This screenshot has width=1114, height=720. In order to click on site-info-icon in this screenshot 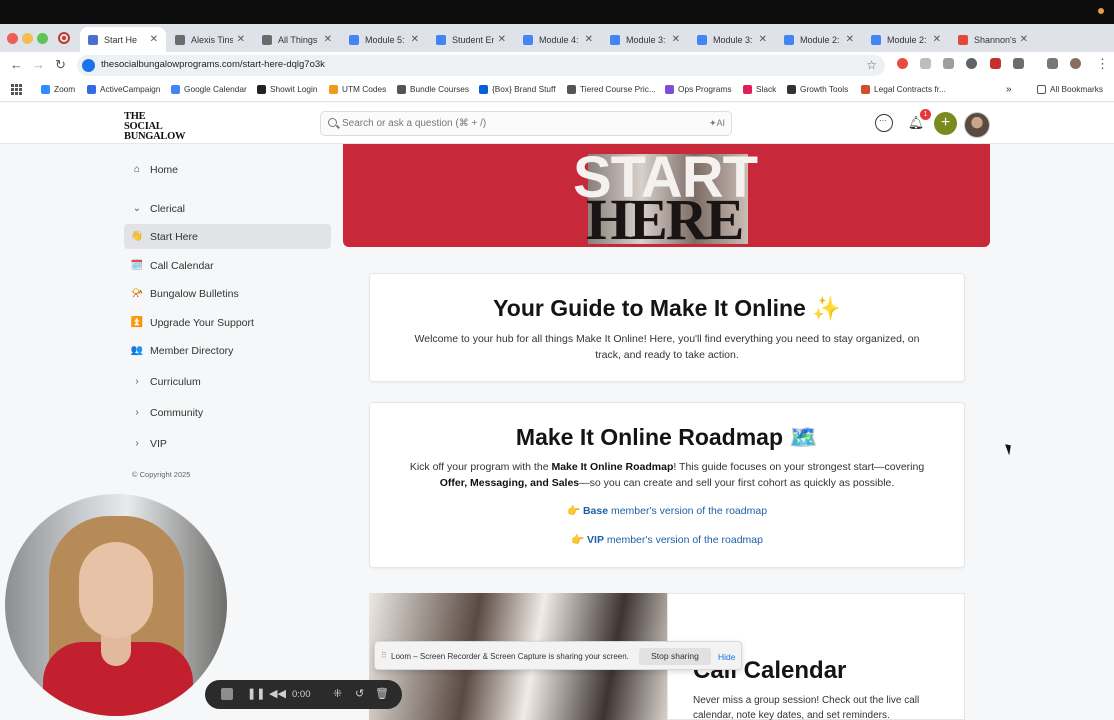, I will do `click(88, 65)`.